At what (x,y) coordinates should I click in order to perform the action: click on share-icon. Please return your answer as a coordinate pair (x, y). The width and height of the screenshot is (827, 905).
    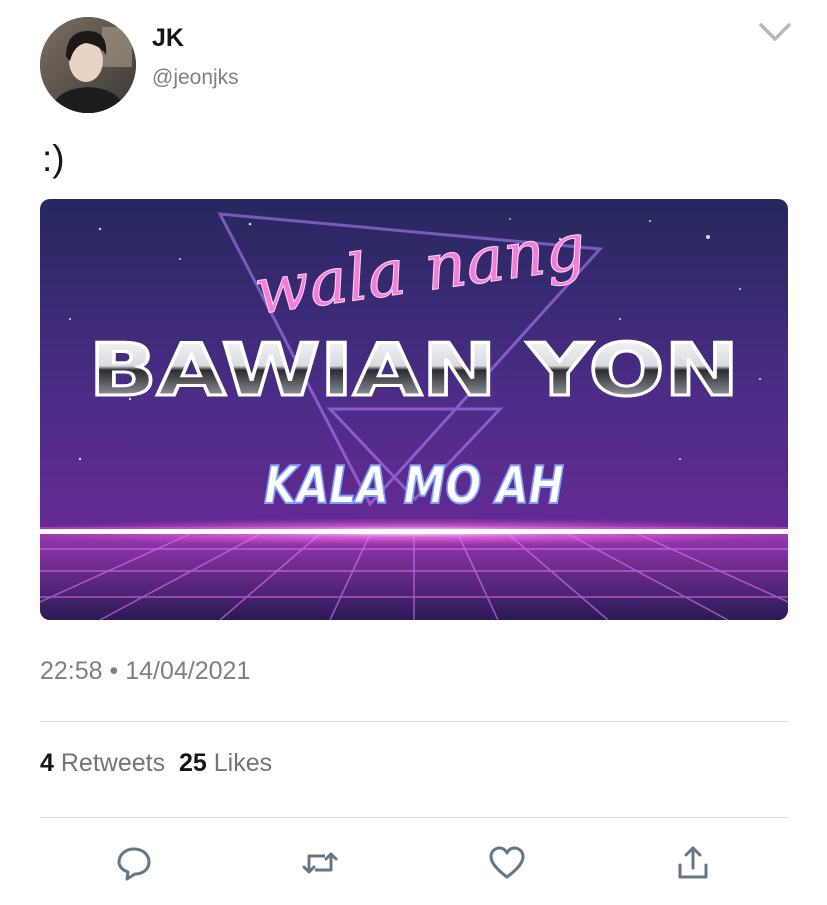
    Looking at the image, I should click on (693, 862).